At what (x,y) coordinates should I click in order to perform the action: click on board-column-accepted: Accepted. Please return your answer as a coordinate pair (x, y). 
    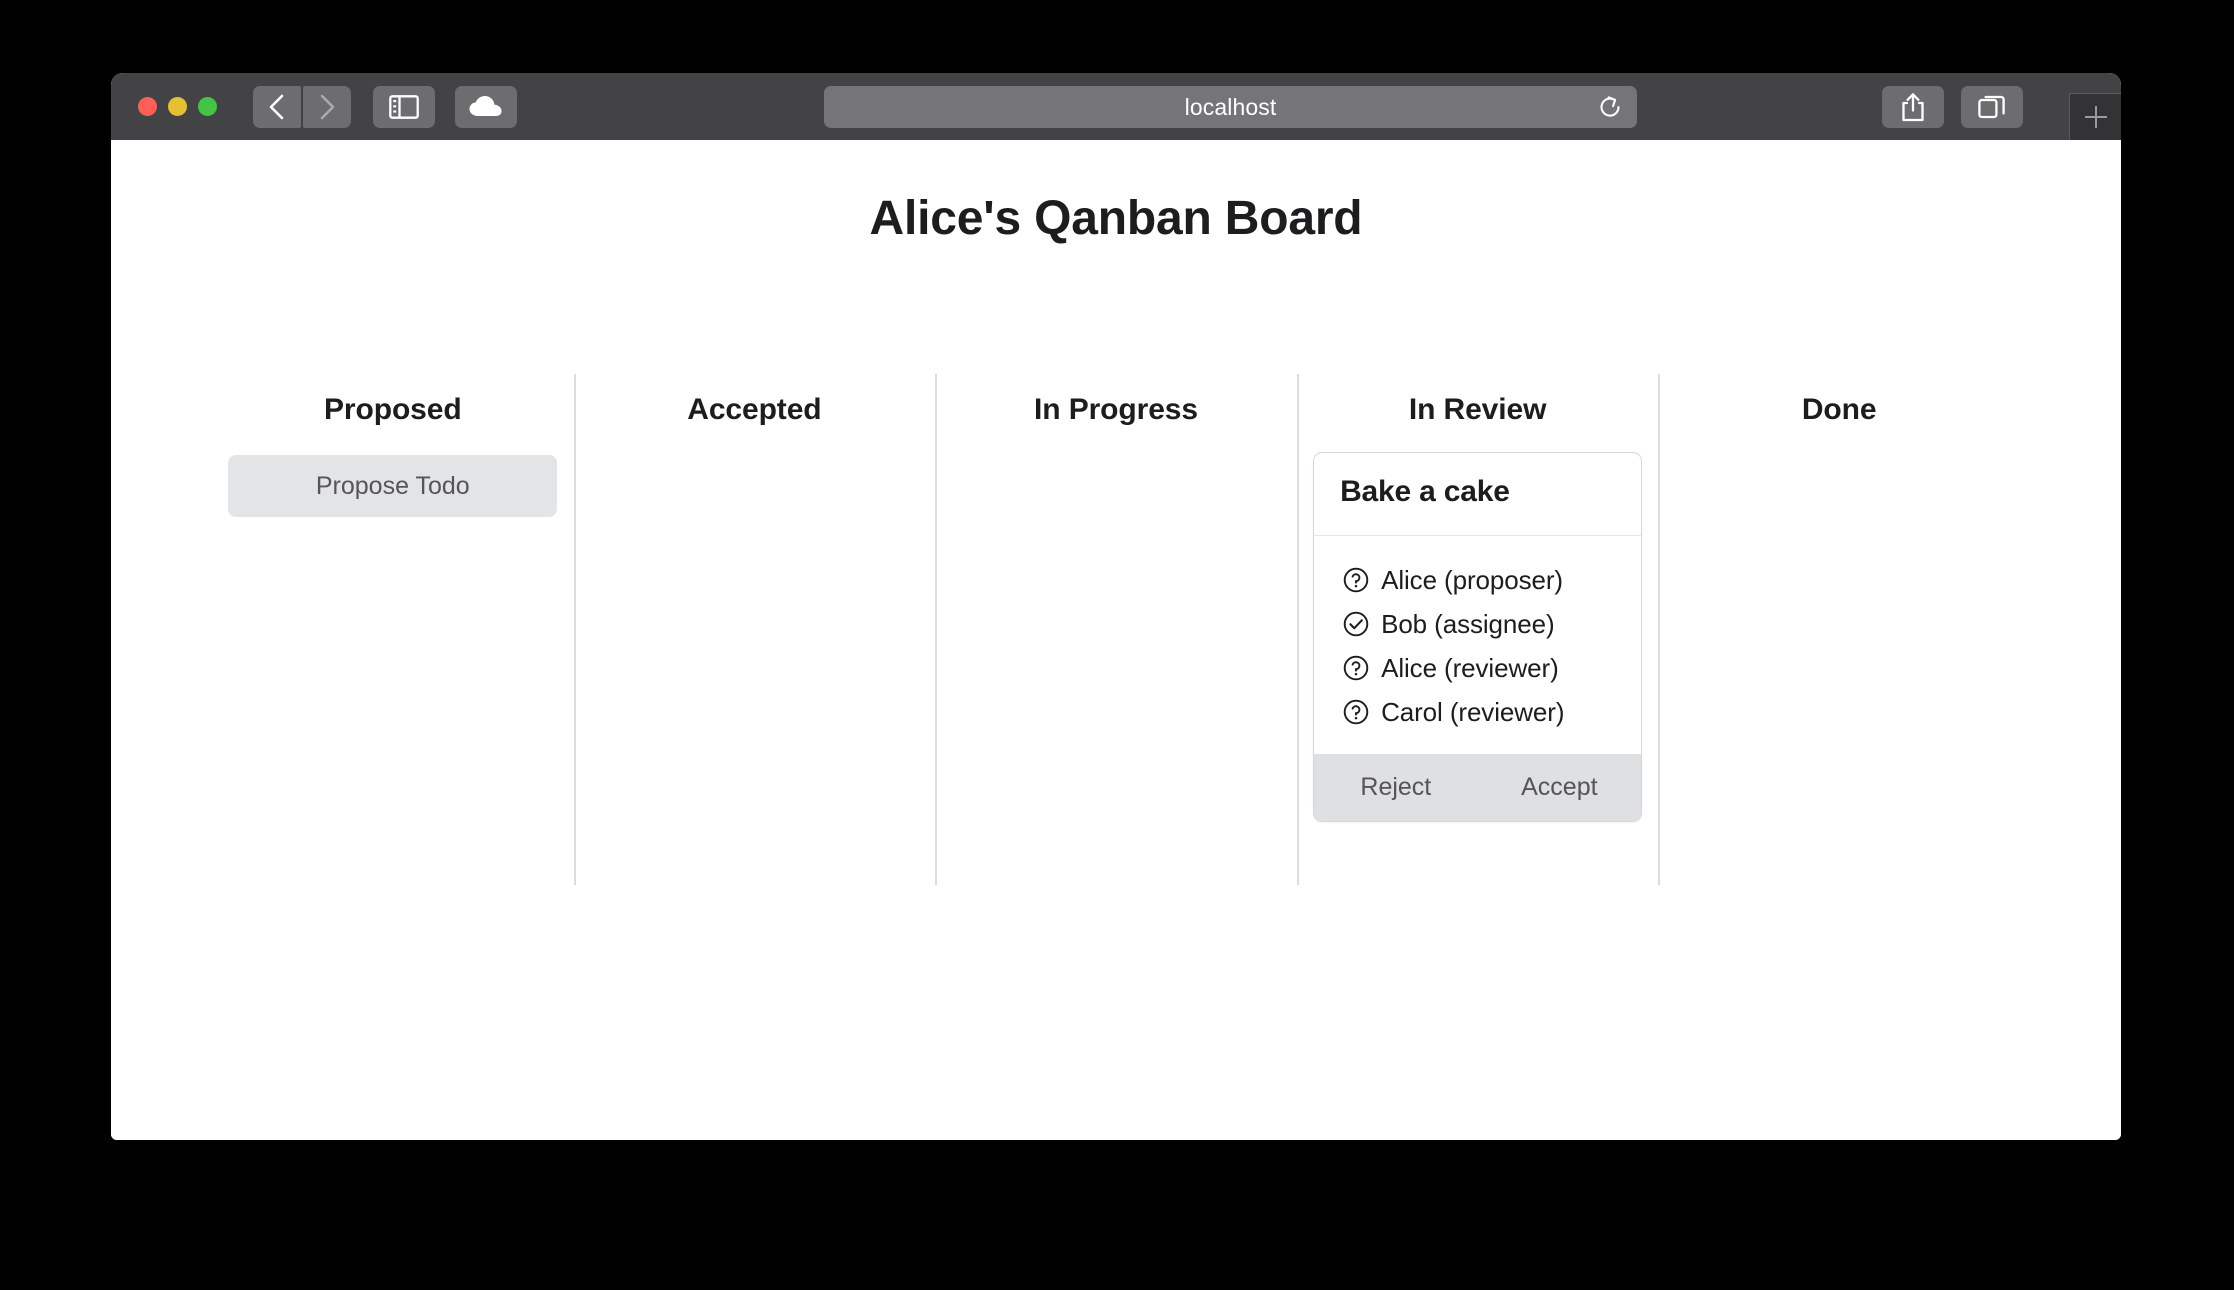
    Looking at the image, I should click on (754, 629).